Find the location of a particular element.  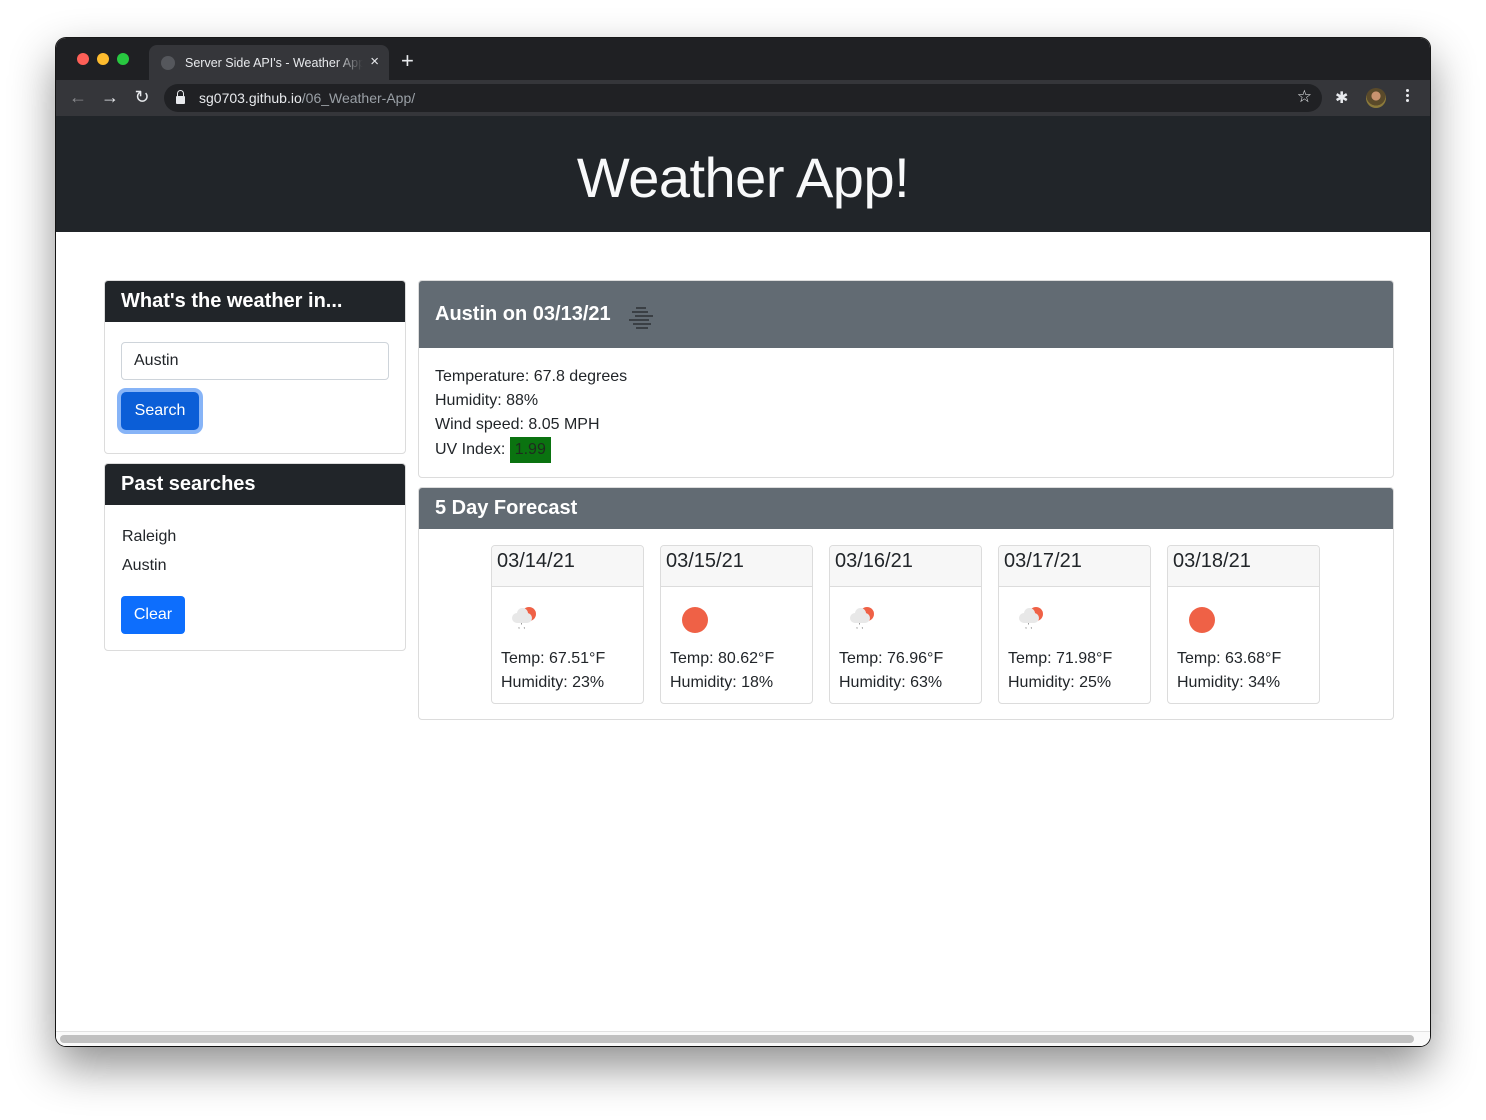

forward-arrow-icon: → is located at coordinates (110, 97).